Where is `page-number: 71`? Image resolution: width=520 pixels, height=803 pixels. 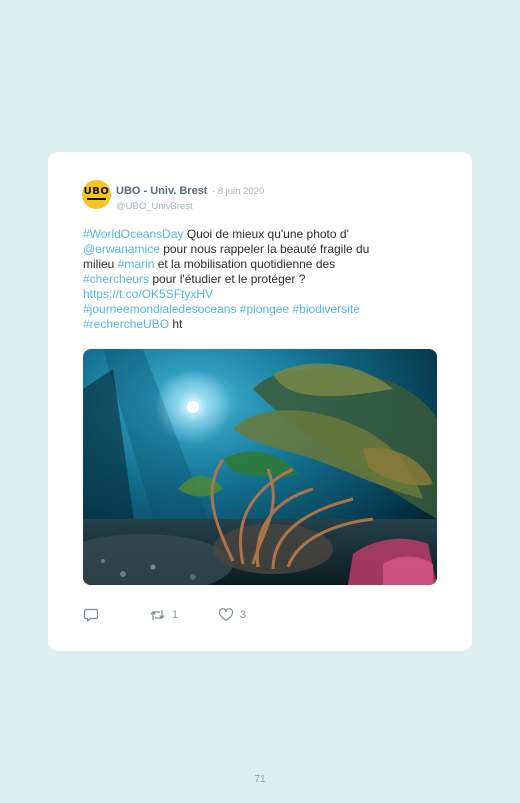
page-number: 71 is located at coordinates (260, 779).